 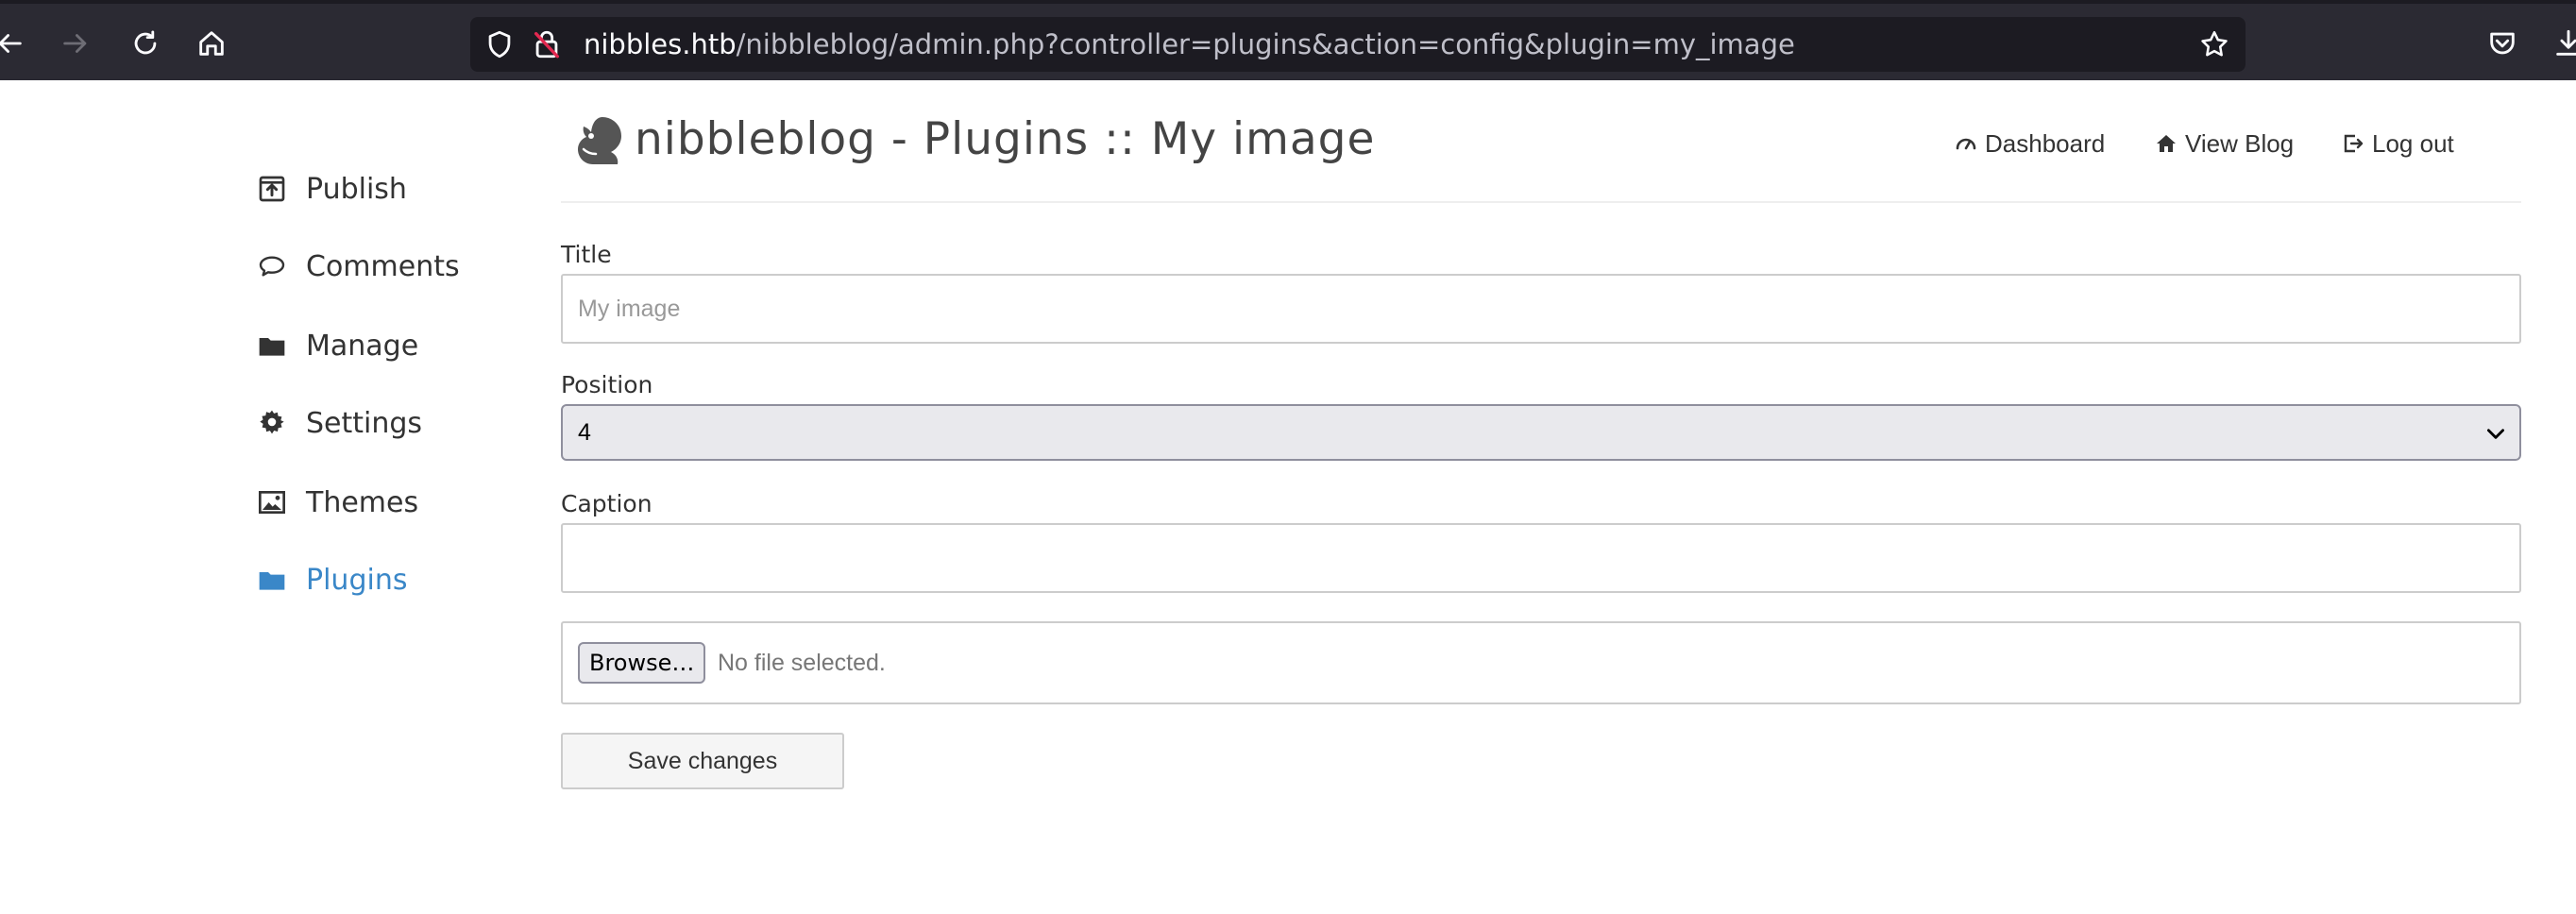 What do you see at coordinates (362, 502) in the screenshot?
I see `sidebar-item-label: Themes` at bounding box center [362, 502].